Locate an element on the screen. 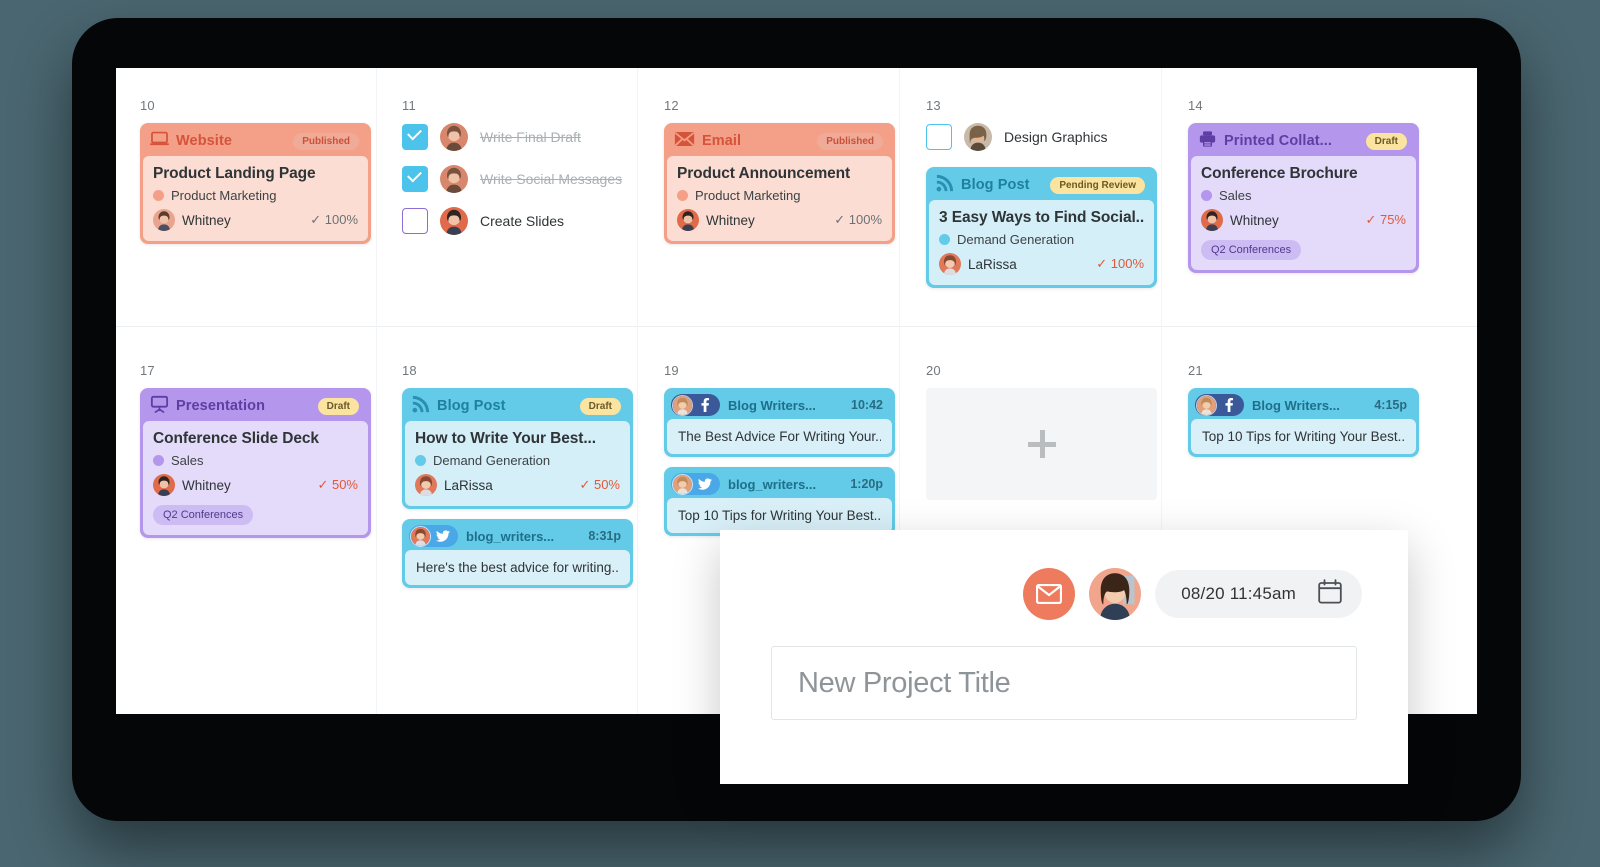 The height and width of the screenshot is (867, 1600). project-assignee-row: Whitney ✓ 100% is located at coordinates (779, 220).